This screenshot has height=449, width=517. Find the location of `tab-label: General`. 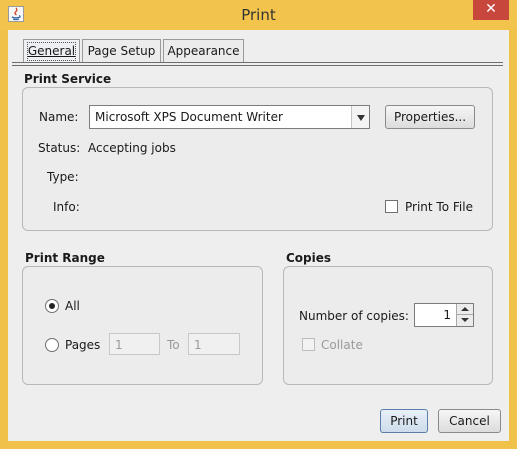

tab-label: General is located at coordinates (51, 51).